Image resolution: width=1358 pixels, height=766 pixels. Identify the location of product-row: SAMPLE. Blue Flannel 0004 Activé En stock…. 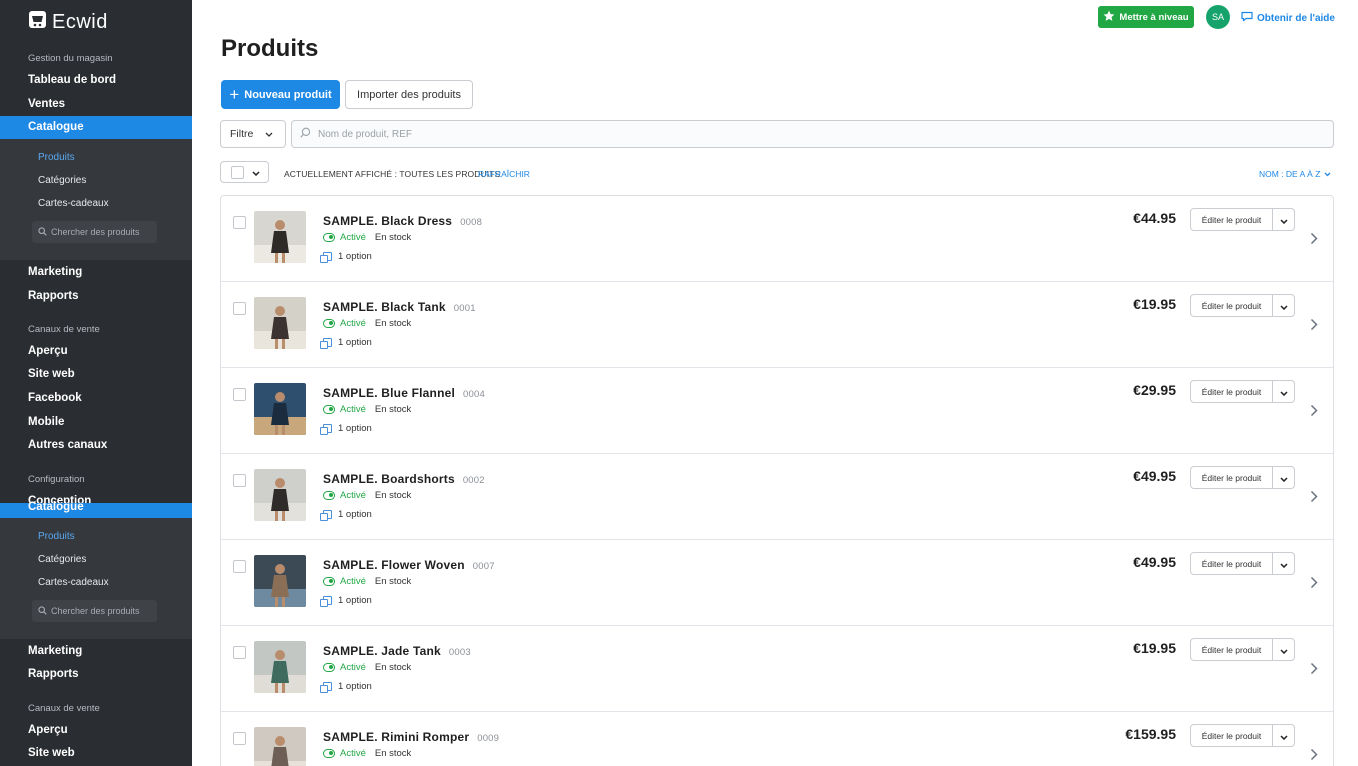
(777, 411).